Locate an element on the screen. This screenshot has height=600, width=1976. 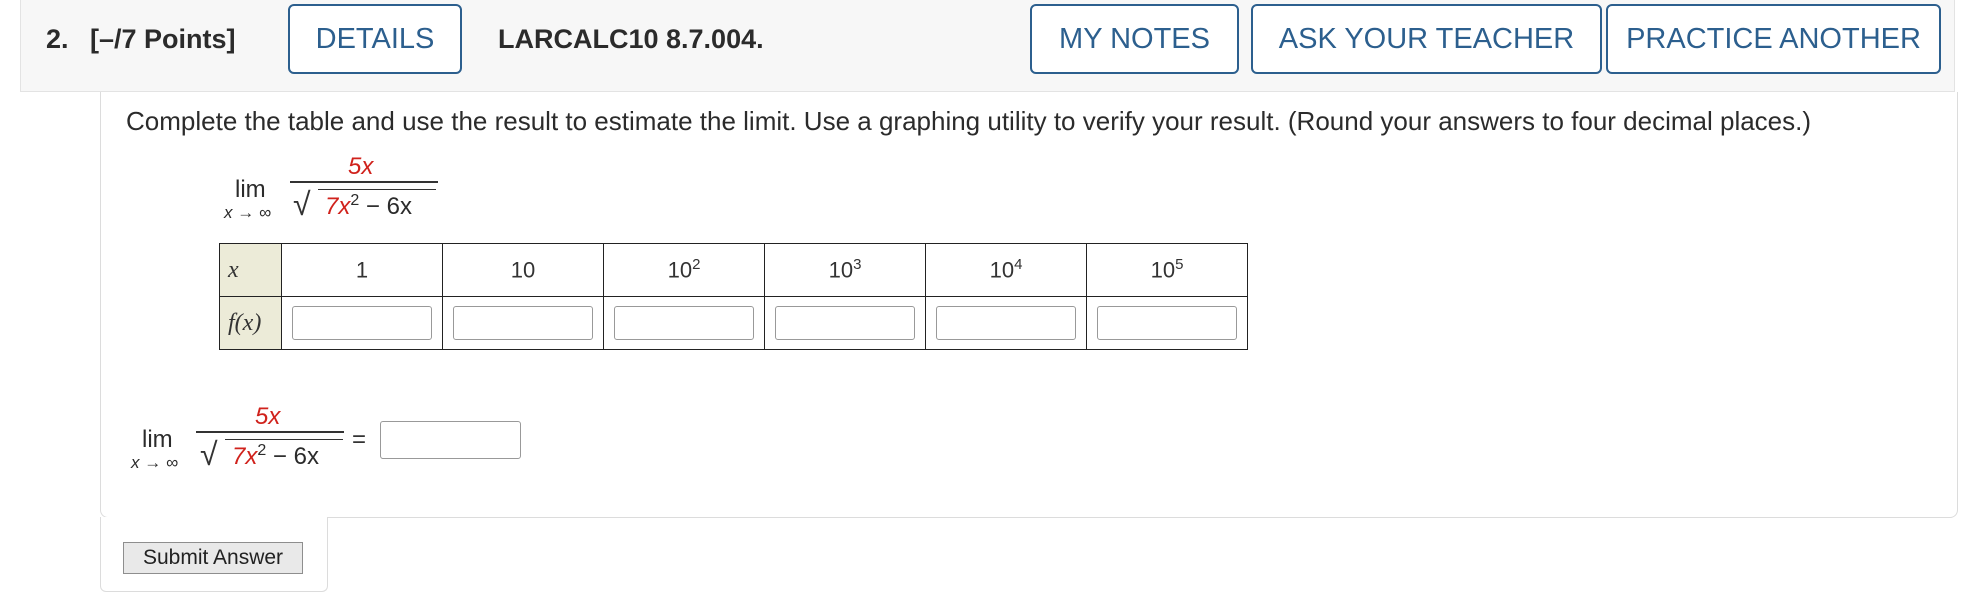
fx-label: f(x) is located at coordinates (250, 323).